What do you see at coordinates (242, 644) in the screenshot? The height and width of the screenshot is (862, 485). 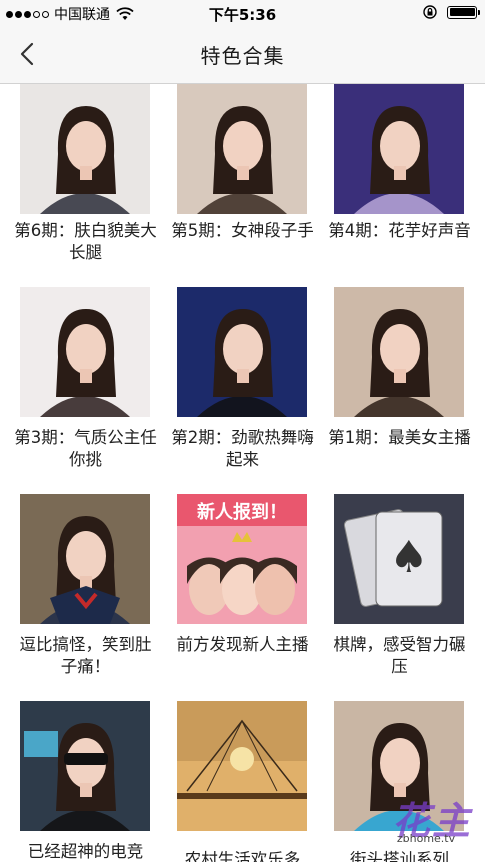 I see `collection-title: 前方发现新人主播` at bounding box center [242, 644].